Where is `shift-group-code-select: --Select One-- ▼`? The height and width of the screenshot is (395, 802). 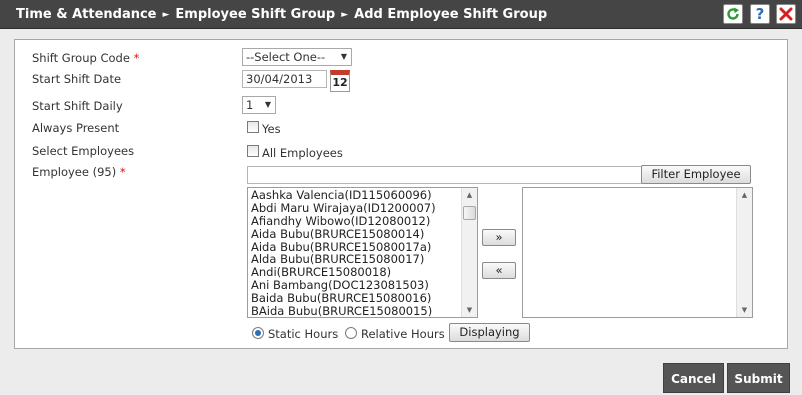
shift-group-code-select: --Select One-- ▼ is located at coordinates (297, 57).